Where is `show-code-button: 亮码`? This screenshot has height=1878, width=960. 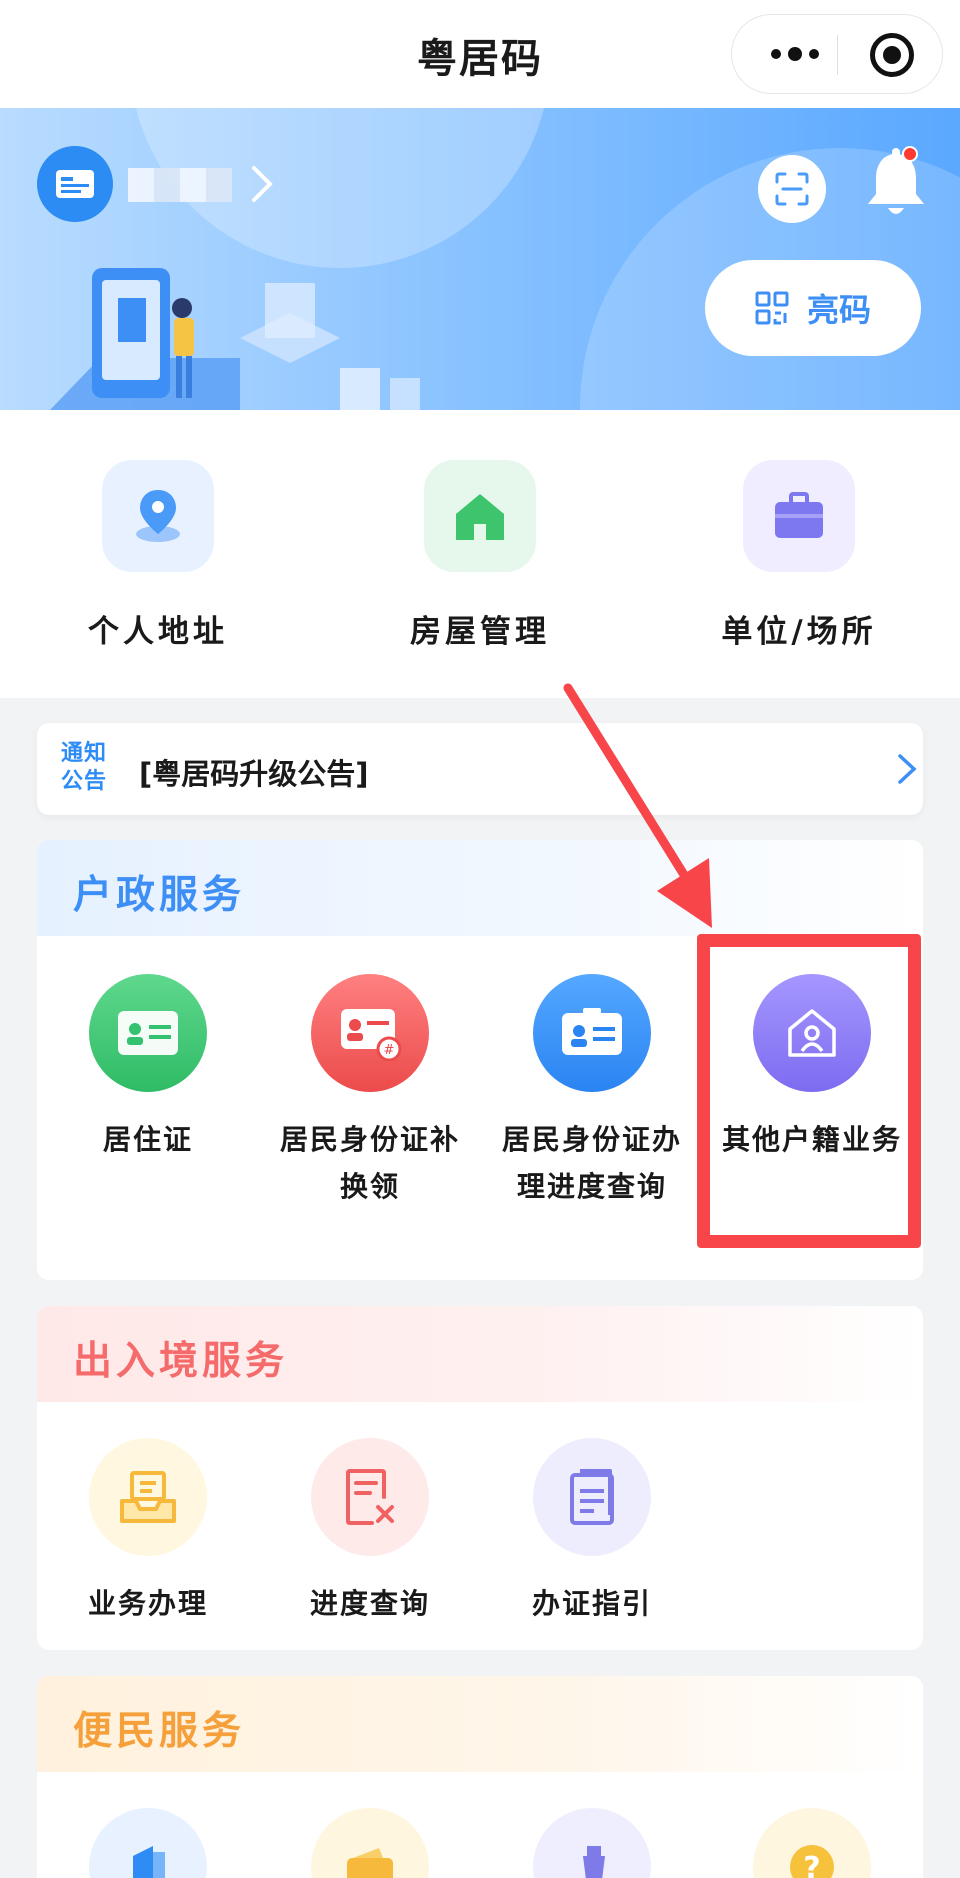 show-code-button: 亮码 is located at coordinates (813, 308).